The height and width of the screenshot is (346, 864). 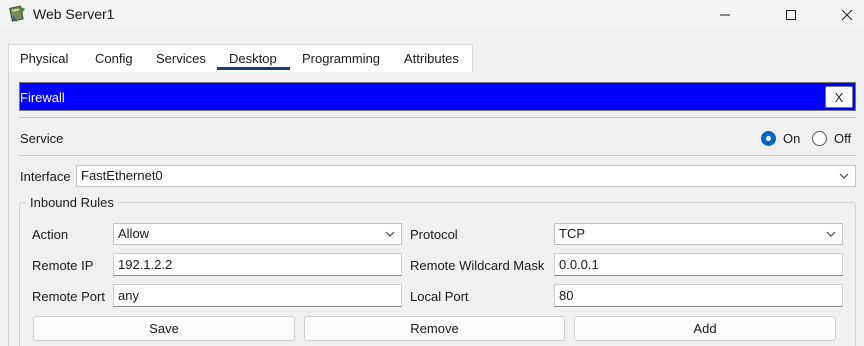 What do you see at coordinates (341, 58) in the screenshot?
I see `tab-programming: Programming` at bounding box center [341, 58].